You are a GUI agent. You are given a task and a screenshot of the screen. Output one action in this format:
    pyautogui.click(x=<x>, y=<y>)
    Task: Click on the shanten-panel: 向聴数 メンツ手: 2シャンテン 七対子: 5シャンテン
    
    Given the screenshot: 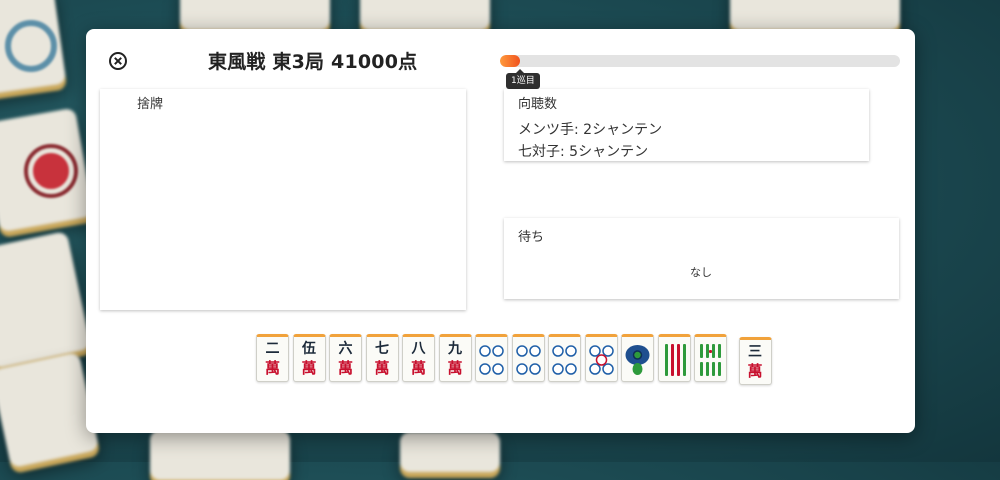 What is the action you would take?
    pyautogui.click(x=686, y=125)
    